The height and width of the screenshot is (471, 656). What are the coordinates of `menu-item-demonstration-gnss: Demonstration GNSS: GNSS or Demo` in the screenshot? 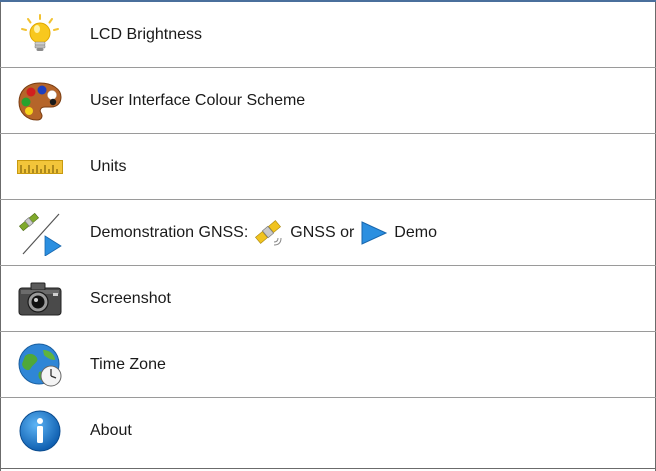 It's located at (328, 233).